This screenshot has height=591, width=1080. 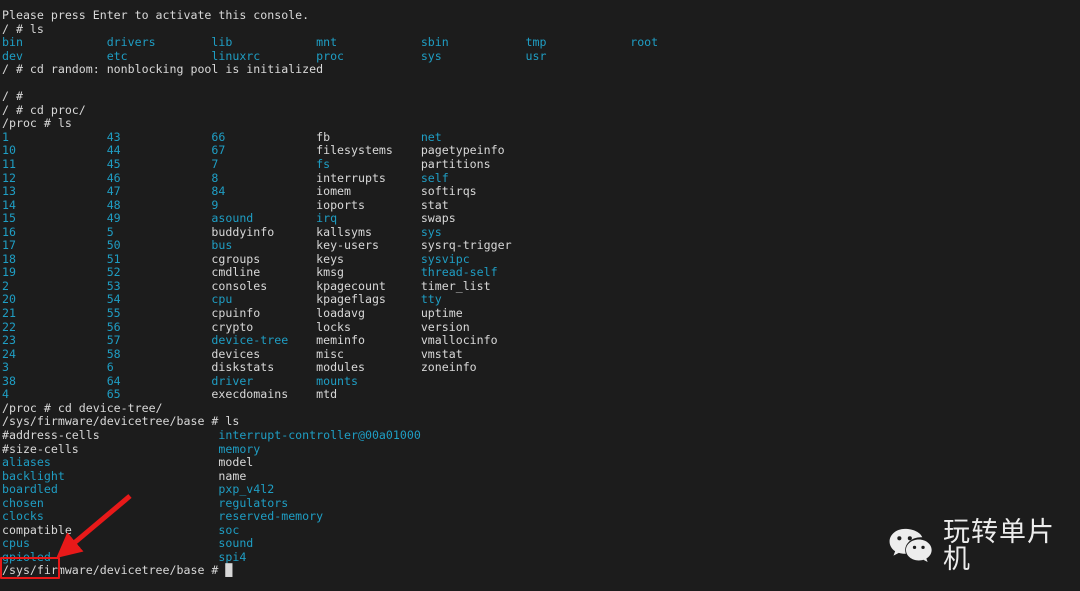 What do you see at coordinates (263, 232) in the screenshot?
I see `ls-entry: buddyinfo` at bounding box center [263, 232].